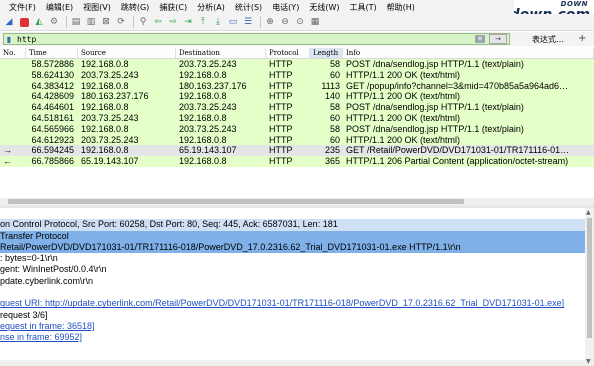 The height and width of the screenshot is (366, 594). What do you see at coordinates (127, 53) in the screenshot?
I see `col-header-source: Source` at bounding box center [127, 53].